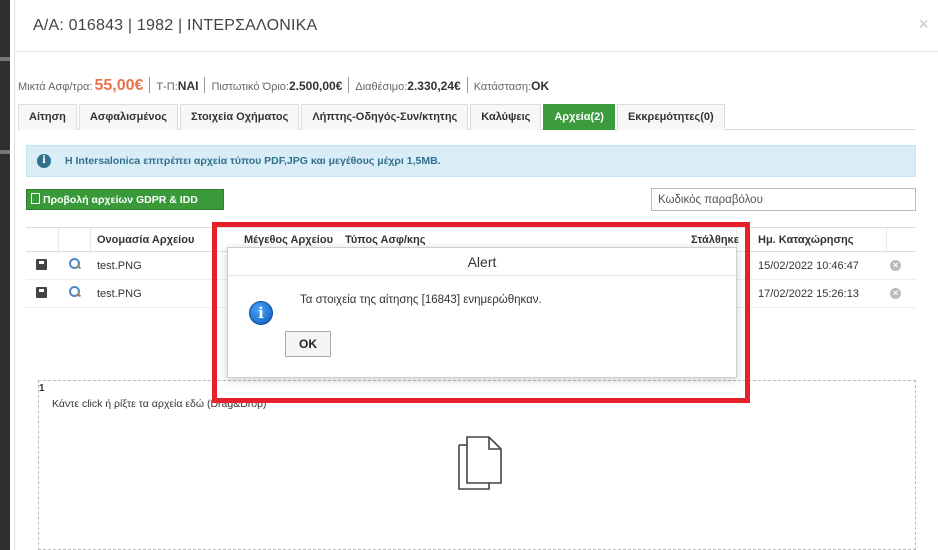  What do you see at coordinates (239, 117) in the screenshot?
I see `tab-vehicle: Στοιχεία Οχήματος` at bounding box center [239, 117].